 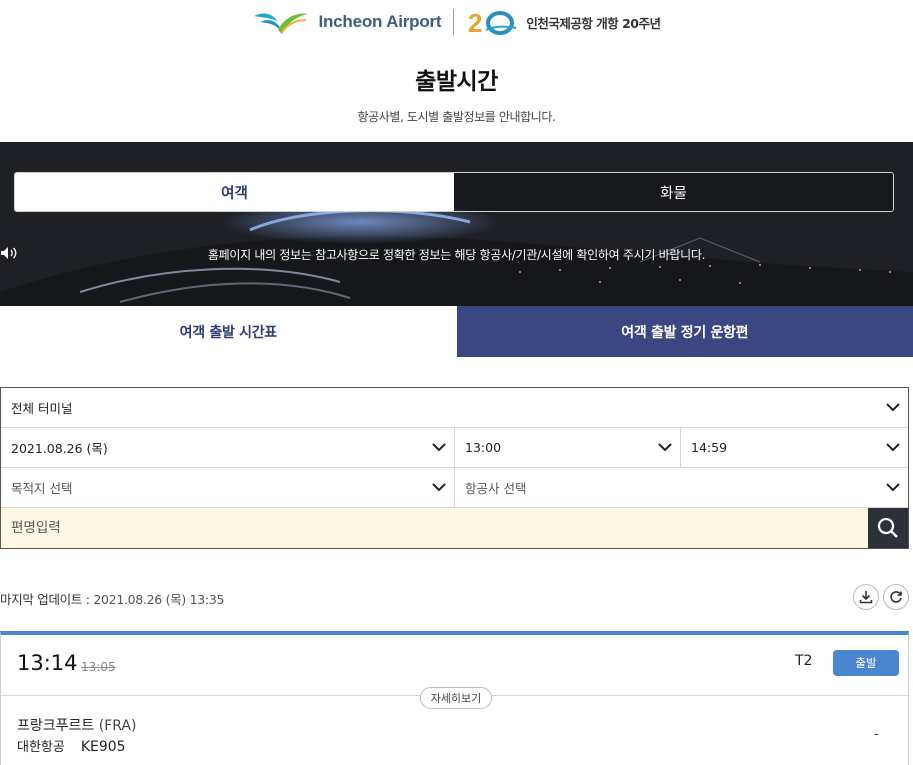 I want to click on tab-departure-timetable: 여객 출발 시간표, so click(x=228, y=331).